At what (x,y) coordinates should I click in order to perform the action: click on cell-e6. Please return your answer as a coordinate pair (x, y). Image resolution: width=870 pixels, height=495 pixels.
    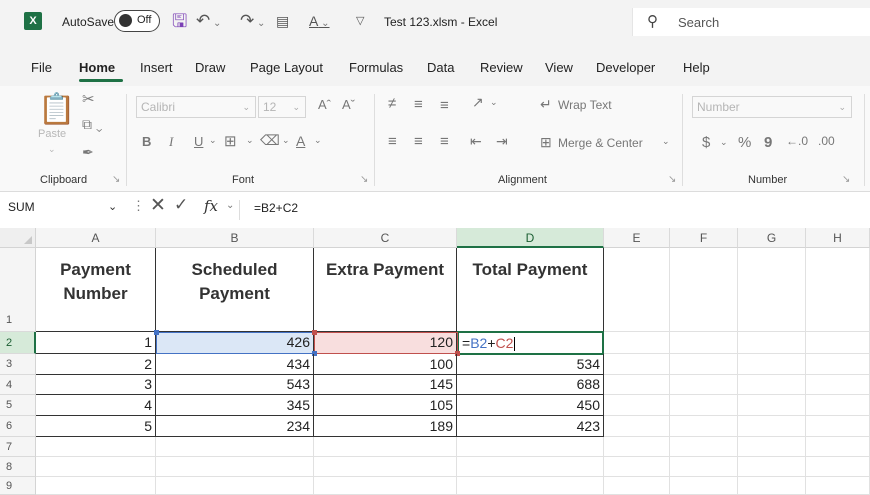
    Looking at the image, I should click on (637, 426).